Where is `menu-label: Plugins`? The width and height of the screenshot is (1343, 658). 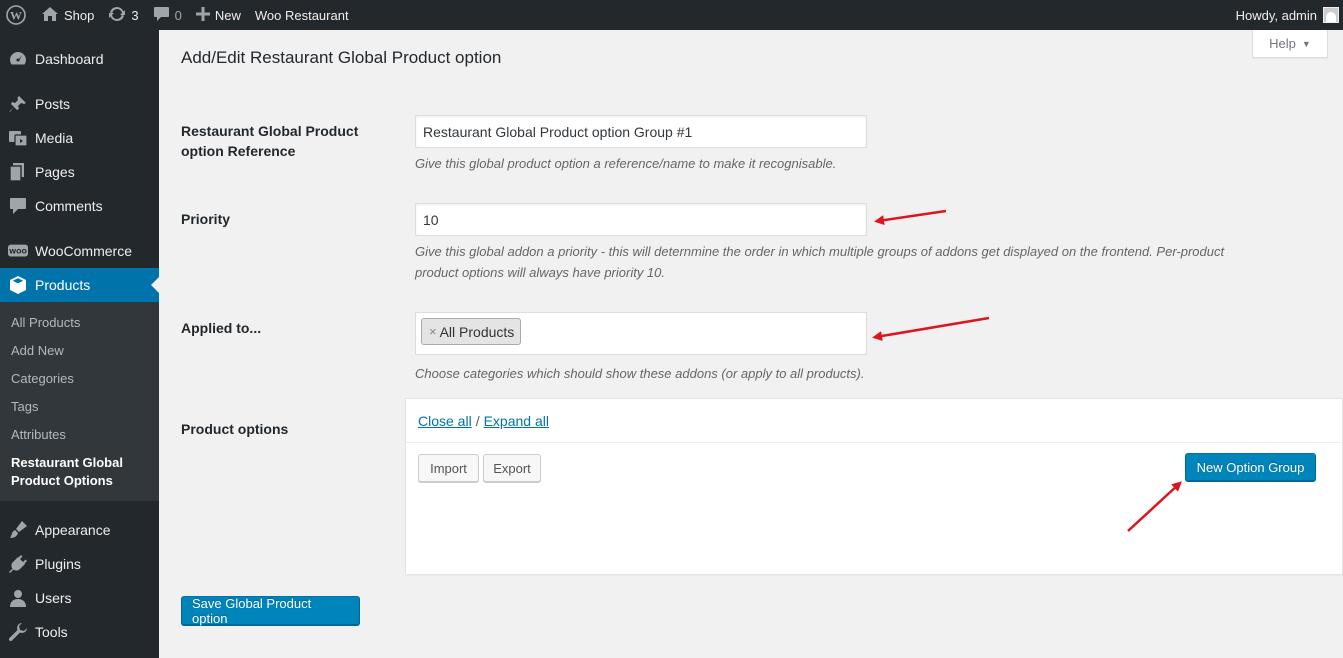
menu-label: Plugins is located at coordinates (58, 564).